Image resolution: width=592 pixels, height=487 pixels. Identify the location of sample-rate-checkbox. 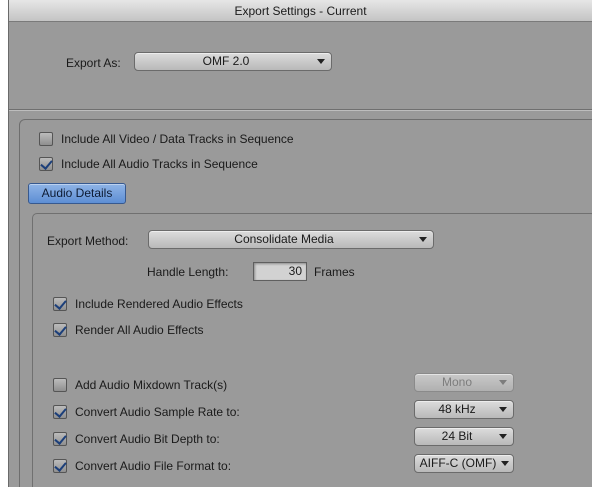
(60, 412).